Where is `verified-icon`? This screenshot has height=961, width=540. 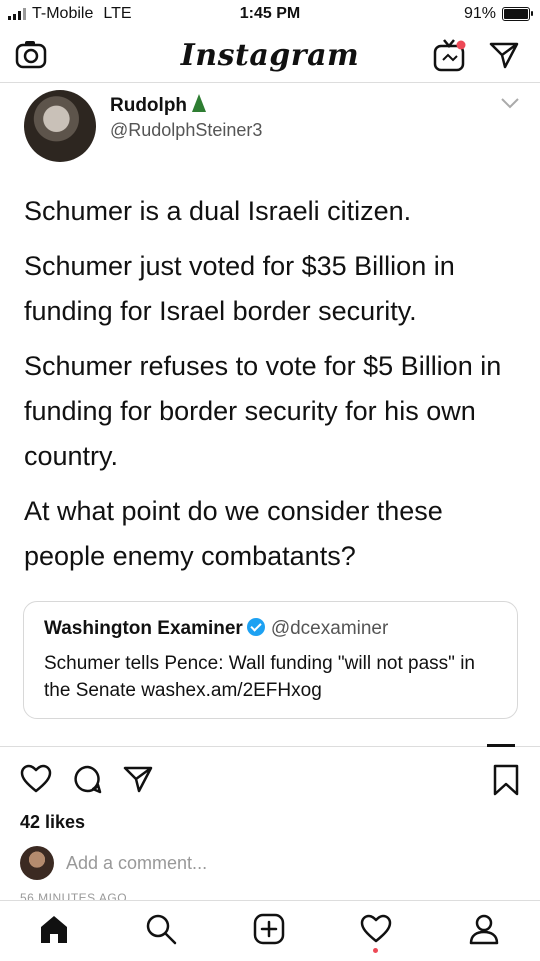 verified-icon is located at coordinates (255, 627).